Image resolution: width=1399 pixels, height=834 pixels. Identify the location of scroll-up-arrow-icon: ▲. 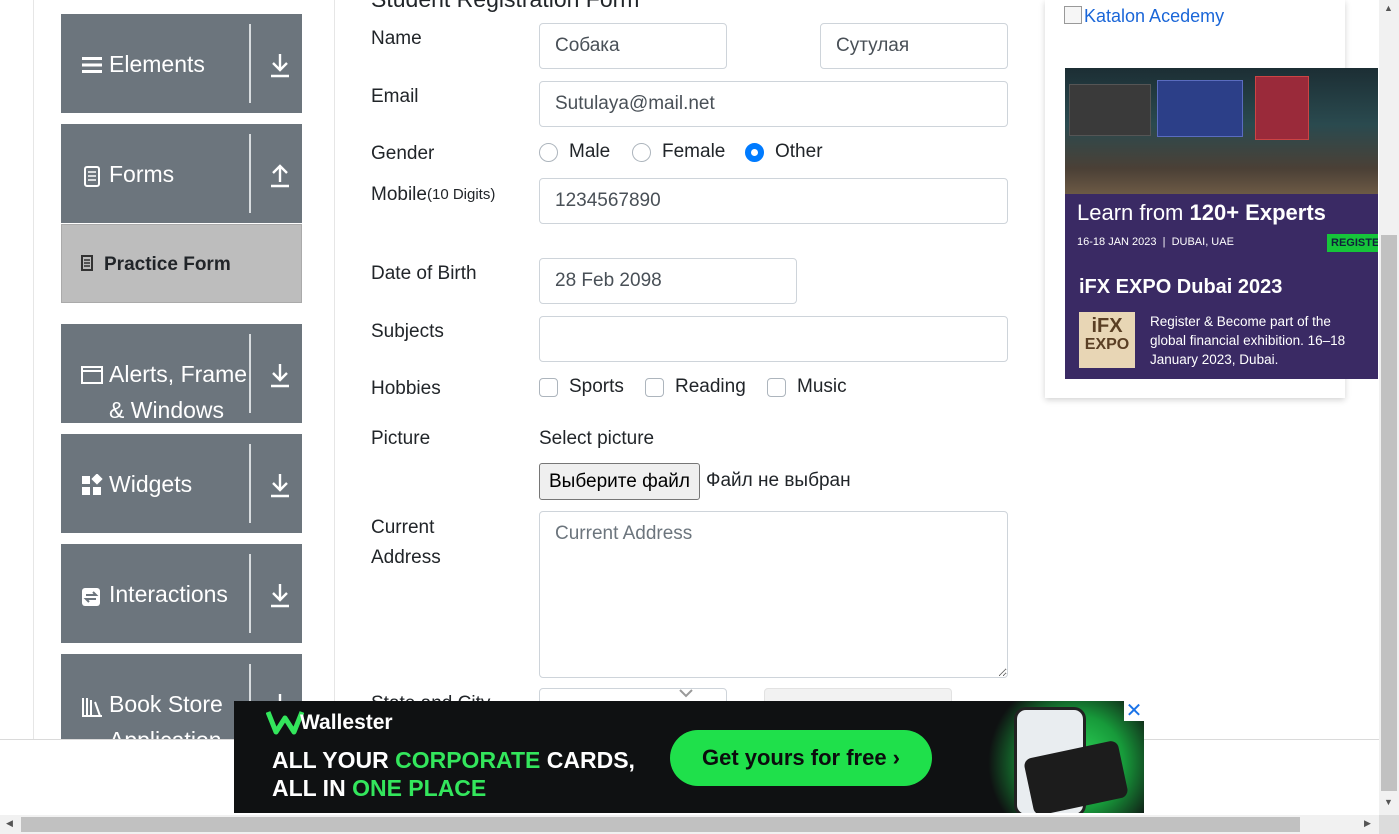
(1388, 8).